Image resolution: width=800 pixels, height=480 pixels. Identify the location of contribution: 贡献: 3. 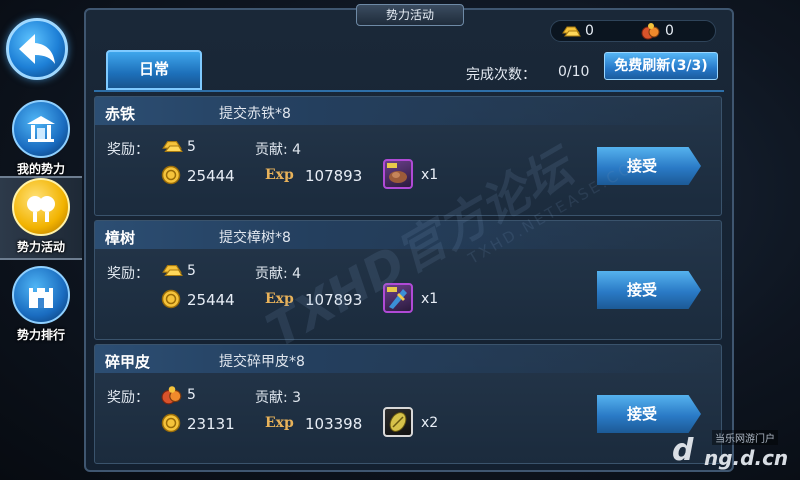
(278, 398).